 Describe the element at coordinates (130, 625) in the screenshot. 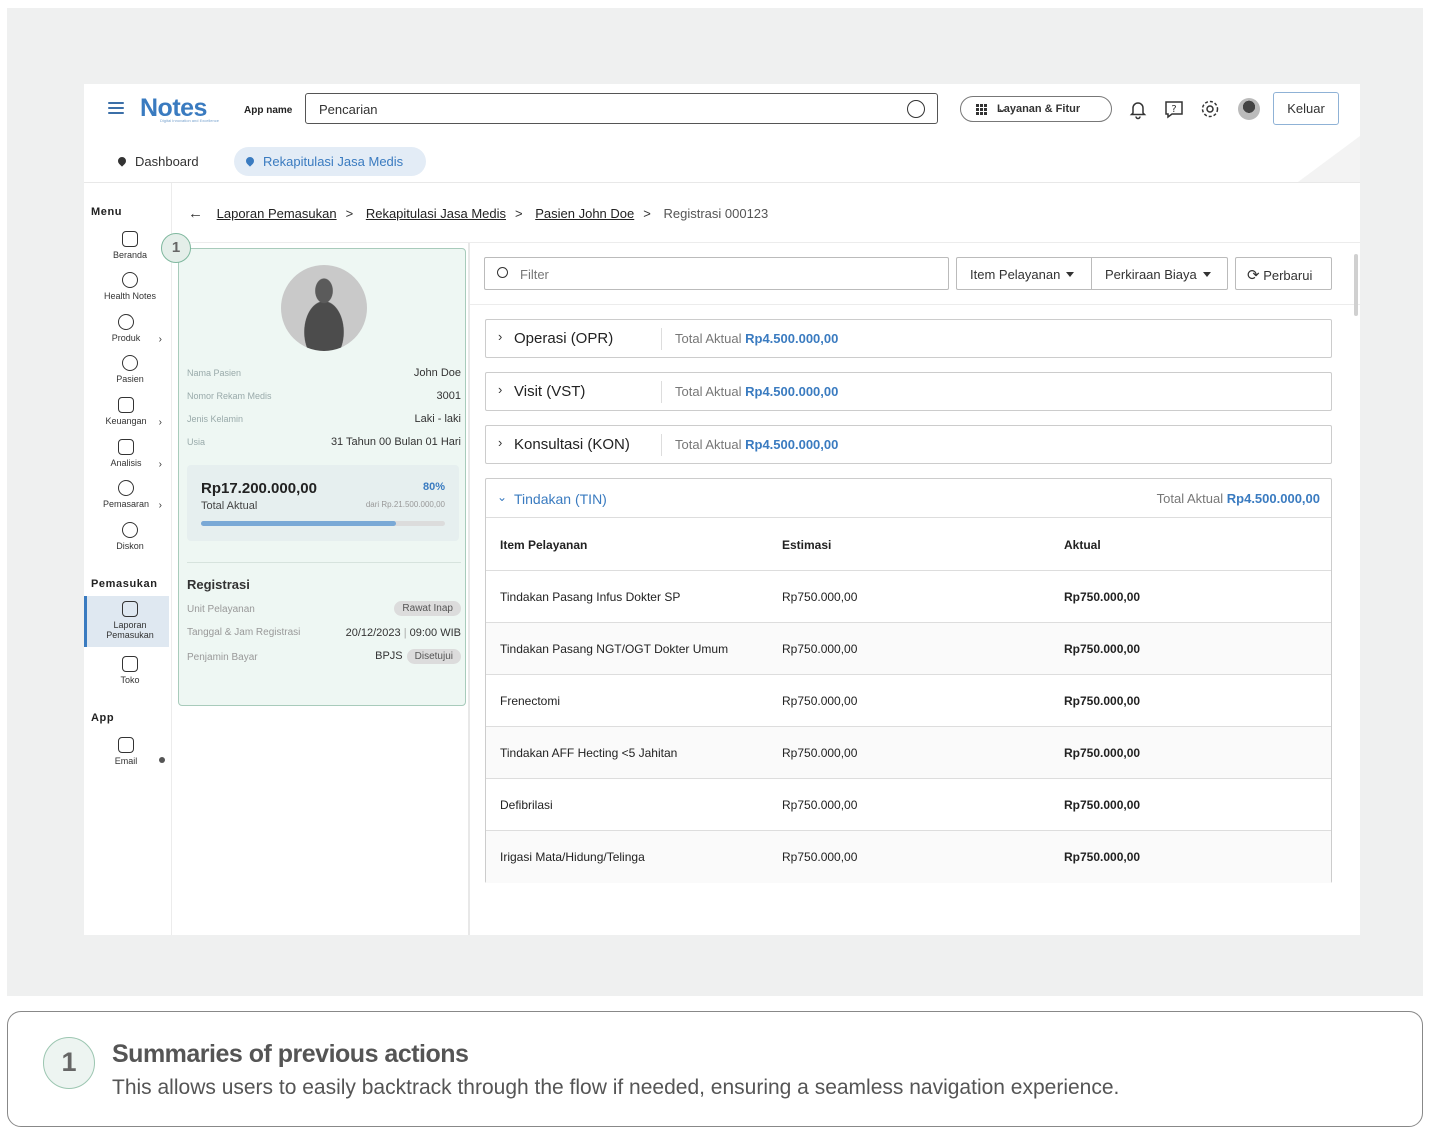

I see `sidebar-item-label: Laporan` at that location.